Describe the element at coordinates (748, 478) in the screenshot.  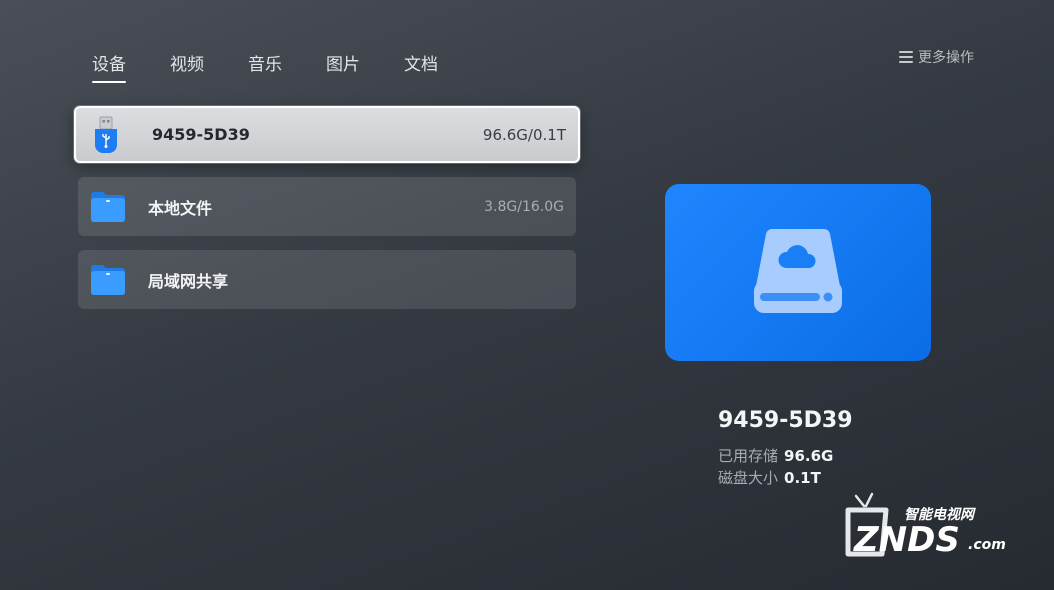
I see `disk-size-label: 磁盘大小` at that location.